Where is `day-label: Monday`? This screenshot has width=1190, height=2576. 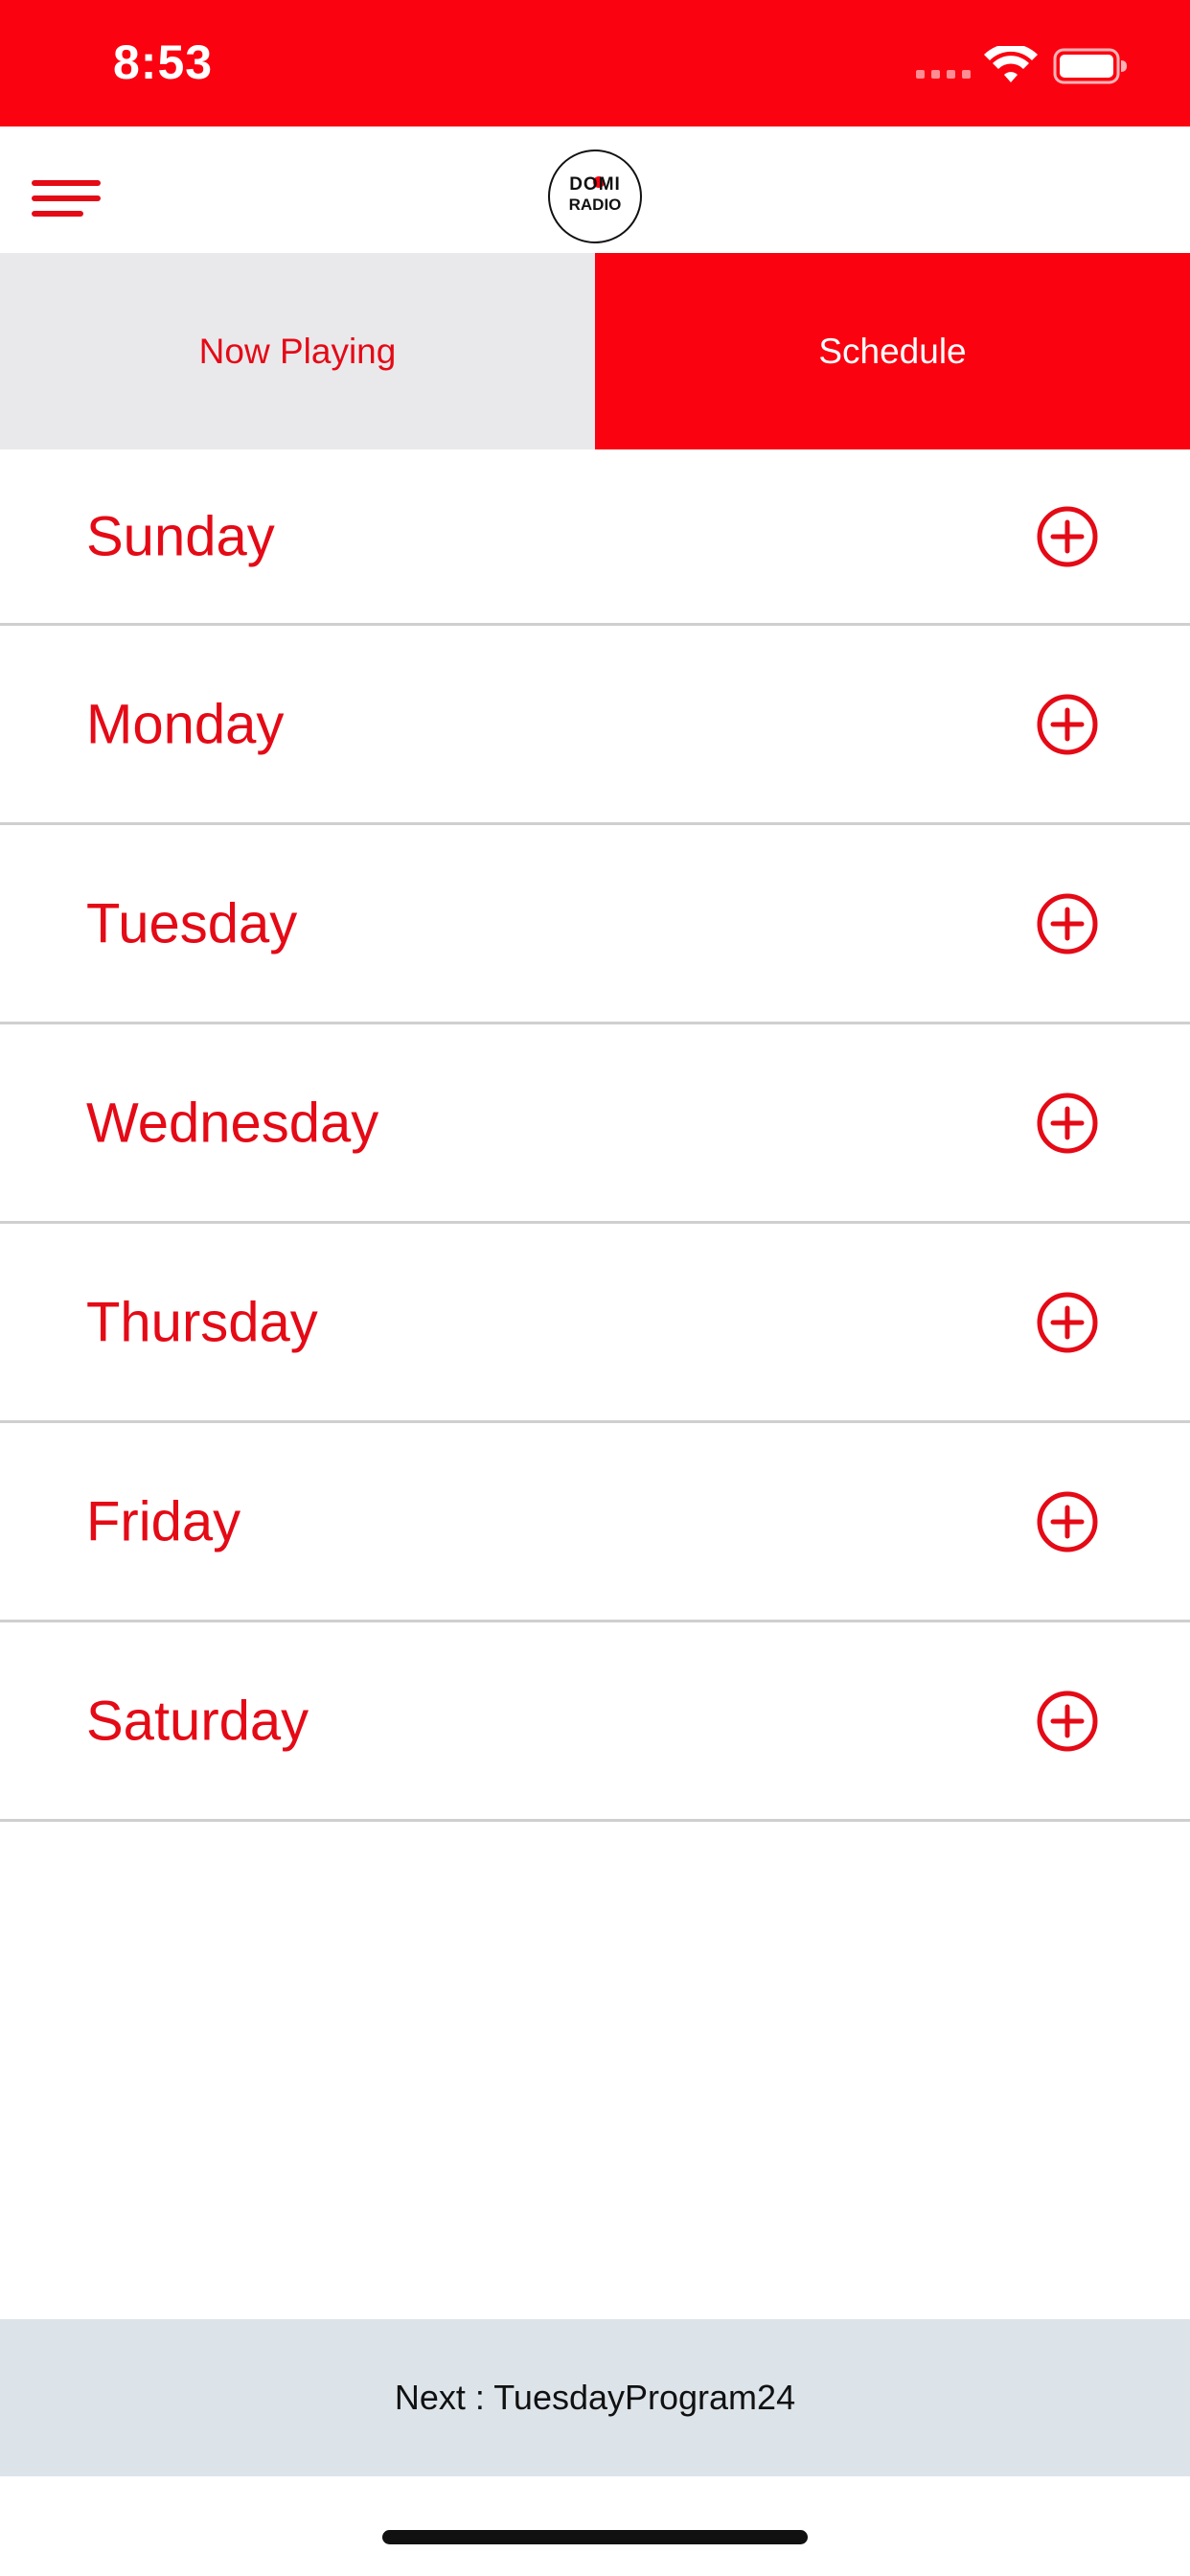
day-label: Monday is located at coordinates (186, 724).